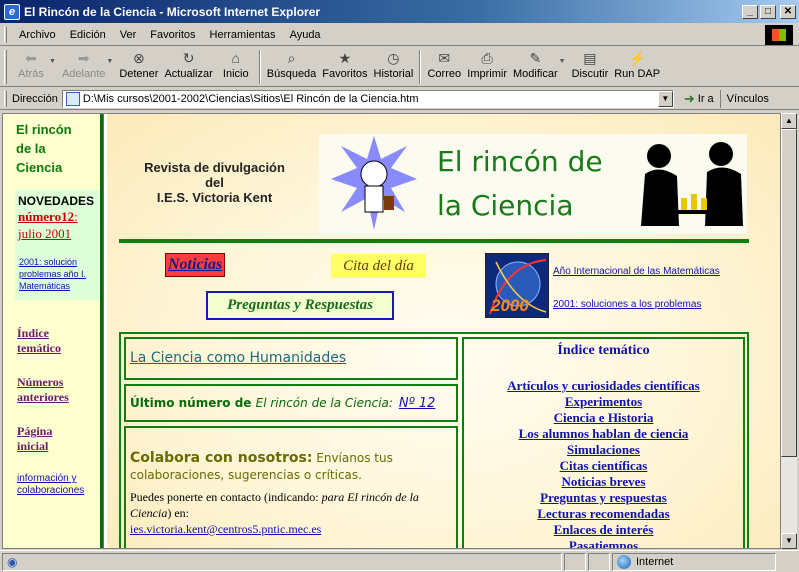 This screenshot has width=799, height=572. Describe the element at coordinates (34, 439) in the screenshot. I see `nav-pagina-inicial: Página inicial` at that location.